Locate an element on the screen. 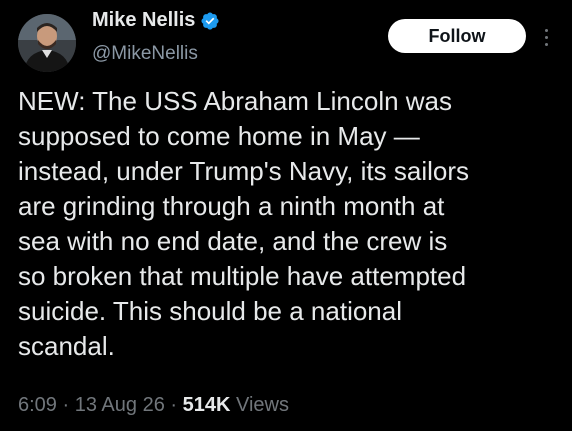 This screenshot has width=572, height=431. more-vertical-icon is located at coordinates (546, 37).